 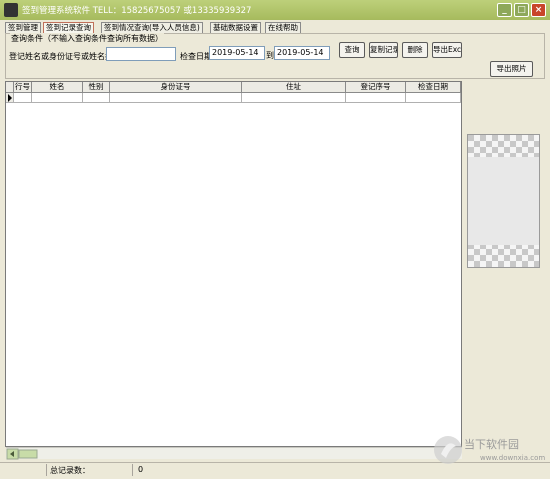 What do you see at coordinates (270, 55) in the screenshot?
I see `date-to-label: 到` at bounding box center [270, 55].